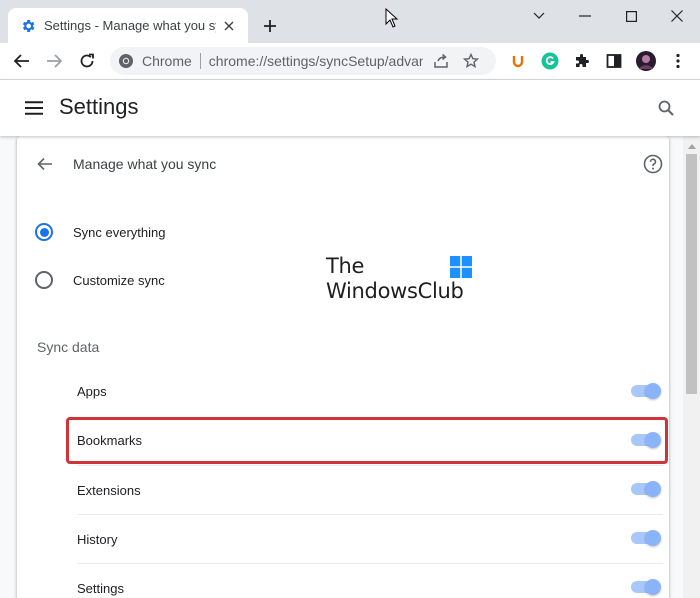  Describe the element at coordinates (691, 146) in the screenshot. I see `scroll-up-arrow-icon` at that location.